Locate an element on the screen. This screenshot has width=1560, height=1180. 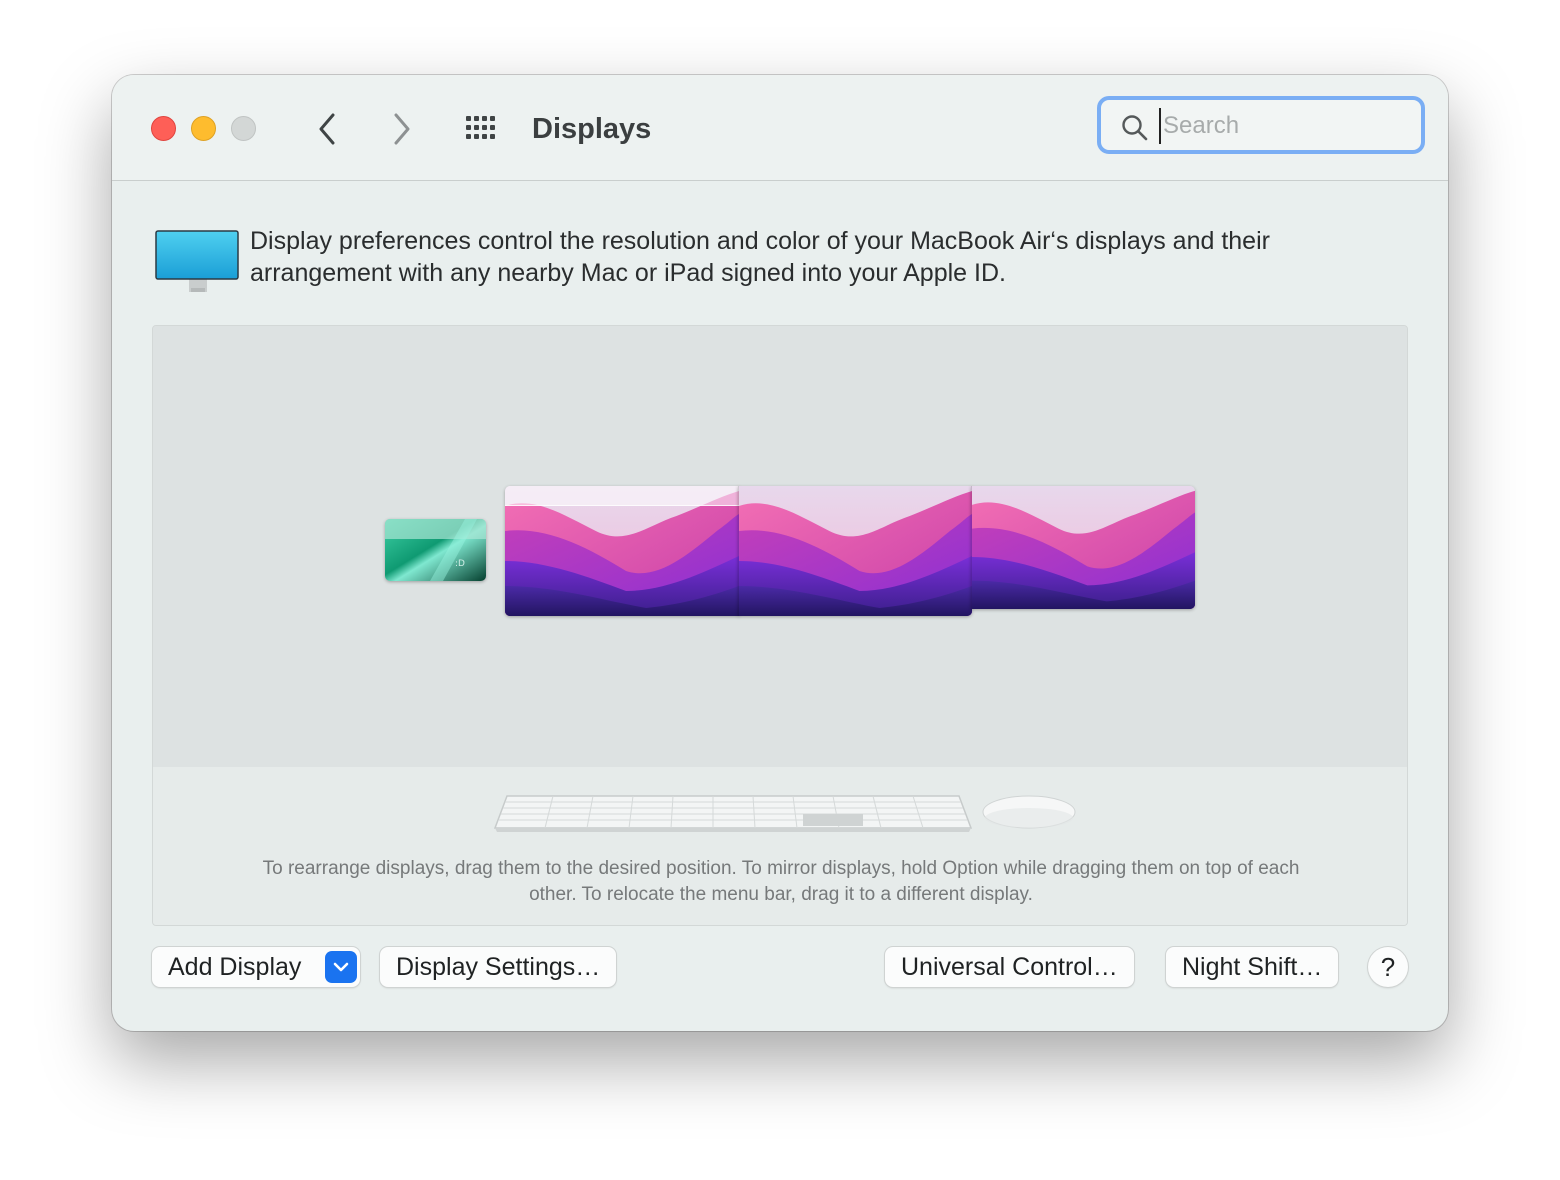
svg-text: :D is located at coordinates (460, 564).